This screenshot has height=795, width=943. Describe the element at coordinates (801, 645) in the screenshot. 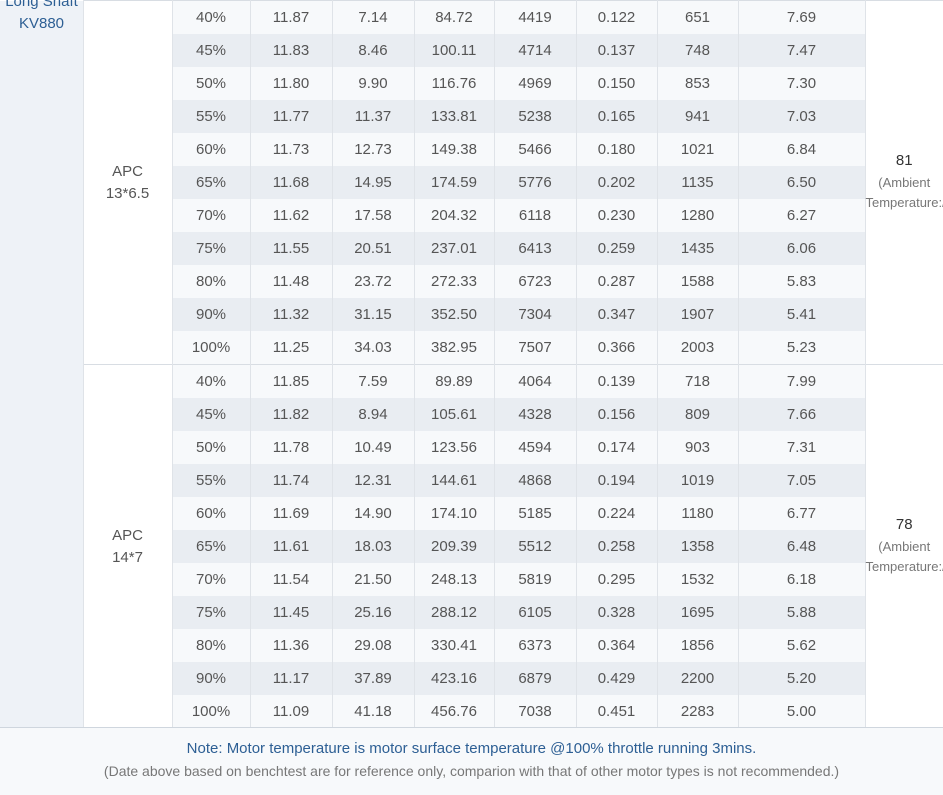

I see `table-cell: 5.62` at that location.